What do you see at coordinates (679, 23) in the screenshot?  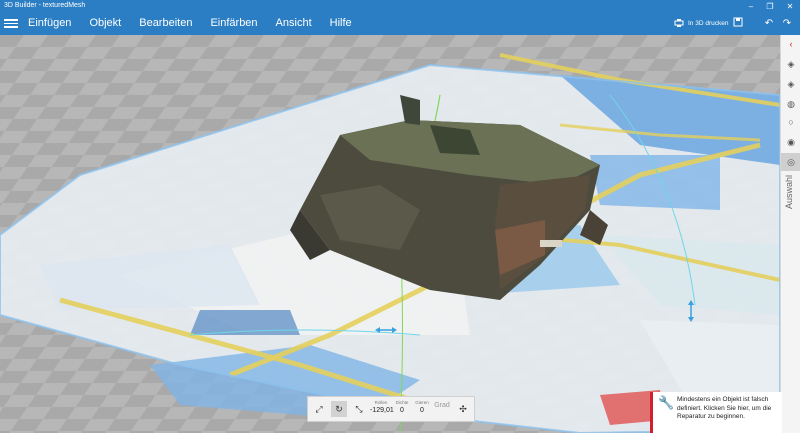 I see `printer-icon` at bounding box center [679, 23].